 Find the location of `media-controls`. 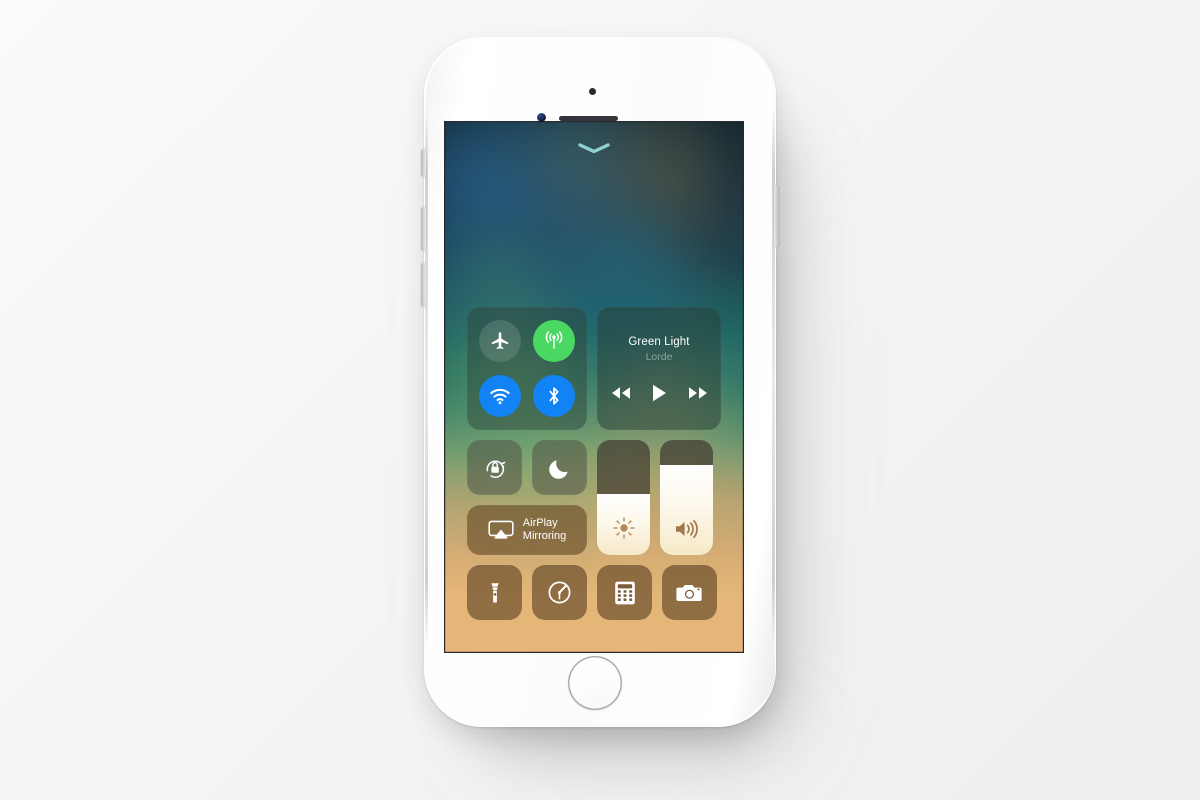

media-controls is located at coordinates (659, 393).